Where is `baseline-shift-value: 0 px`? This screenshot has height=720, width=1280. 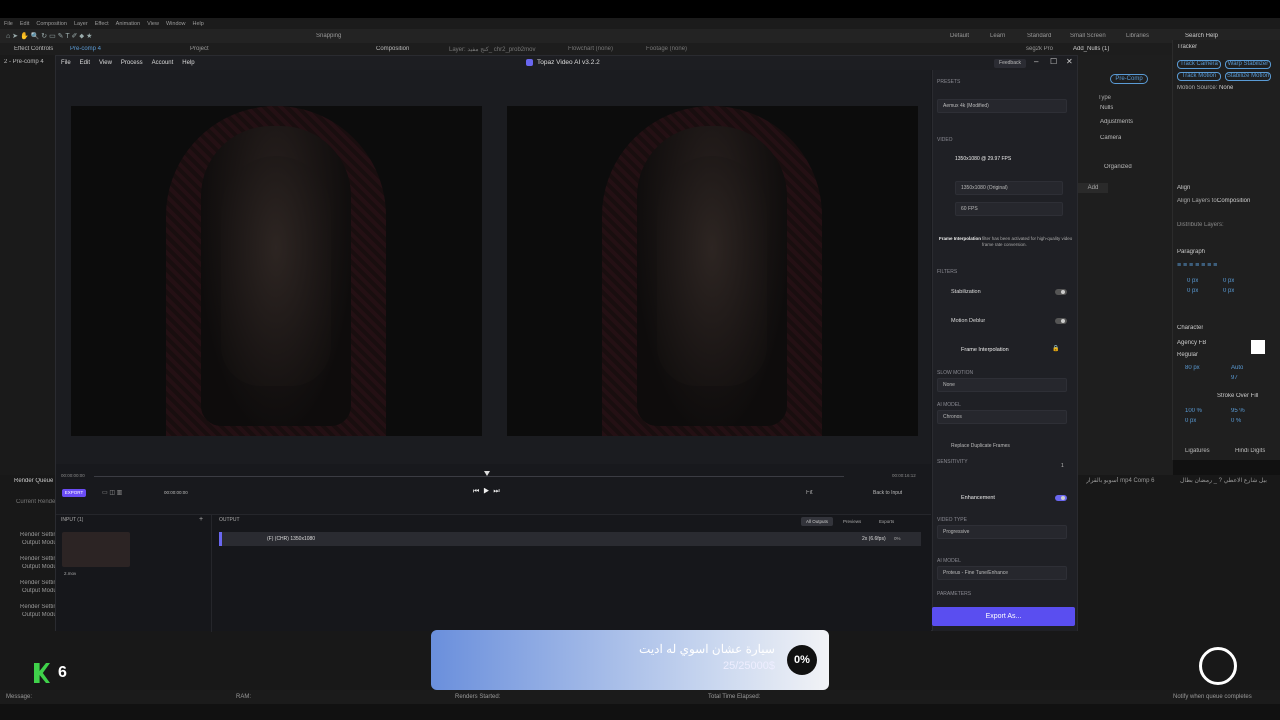 baseline-shift-value: 0 px is located at coordinates (1190, 421).